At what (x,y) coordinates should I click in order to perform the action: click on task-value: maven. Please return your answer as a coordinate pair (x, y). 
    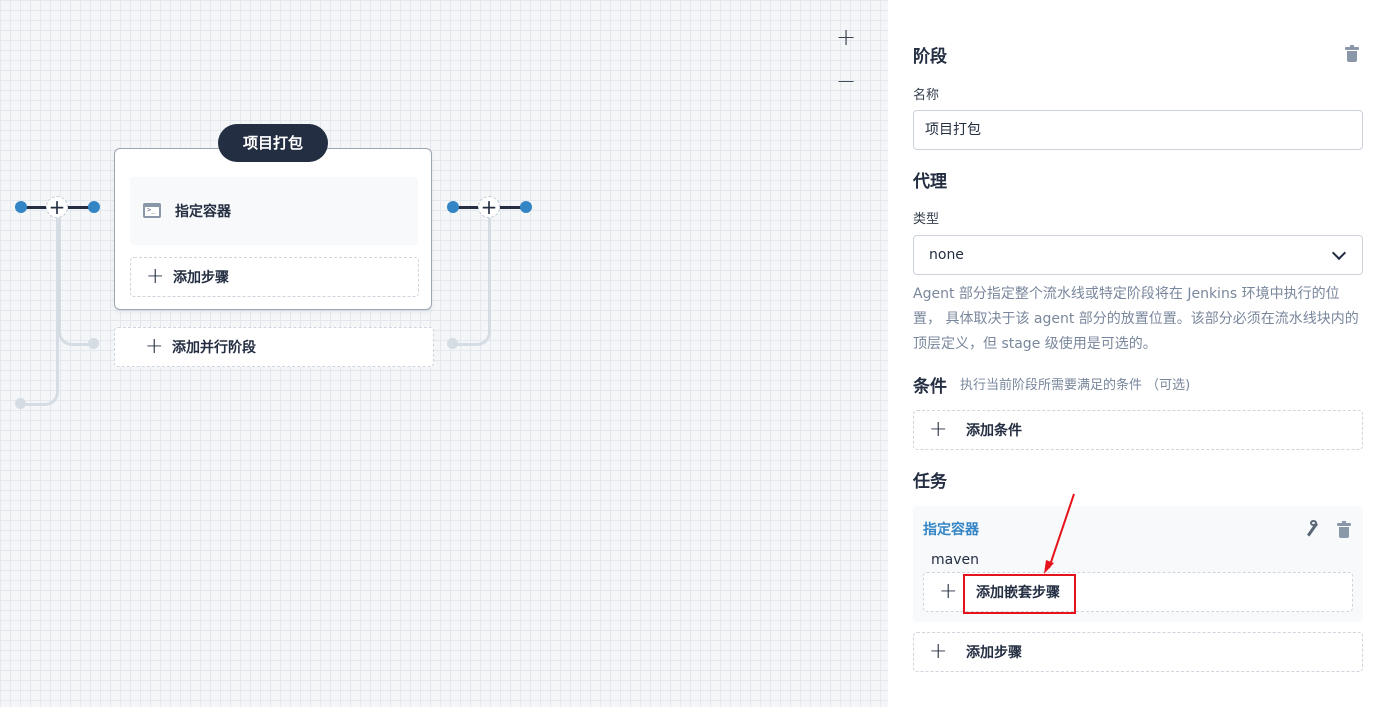
    Looking at the image, I should click on (955, 560).